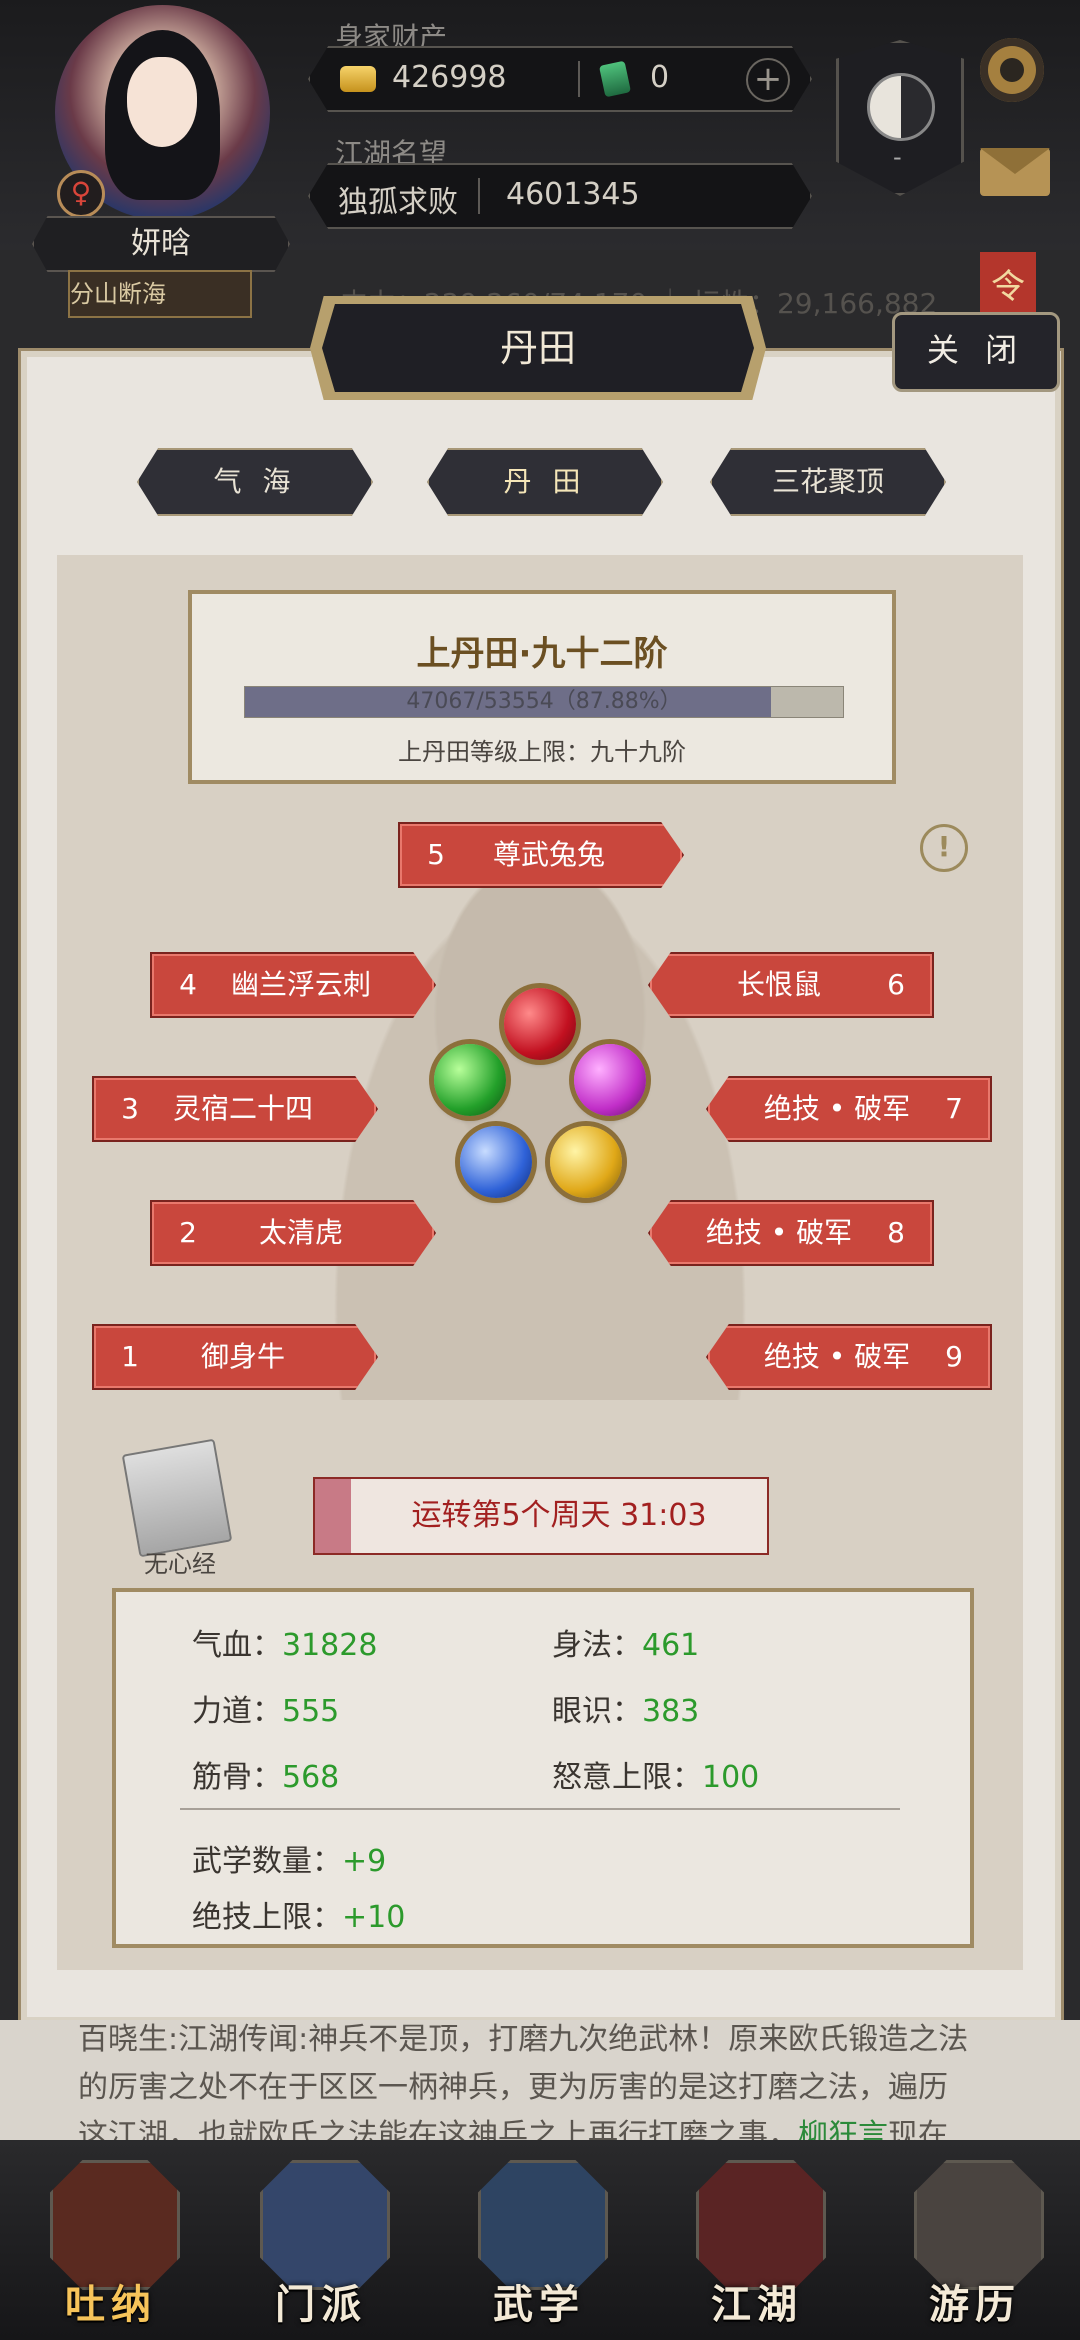 The height and width of the screenshot is (2340, 1080). I want to click on attr-value: 461, so click(671, 1645).